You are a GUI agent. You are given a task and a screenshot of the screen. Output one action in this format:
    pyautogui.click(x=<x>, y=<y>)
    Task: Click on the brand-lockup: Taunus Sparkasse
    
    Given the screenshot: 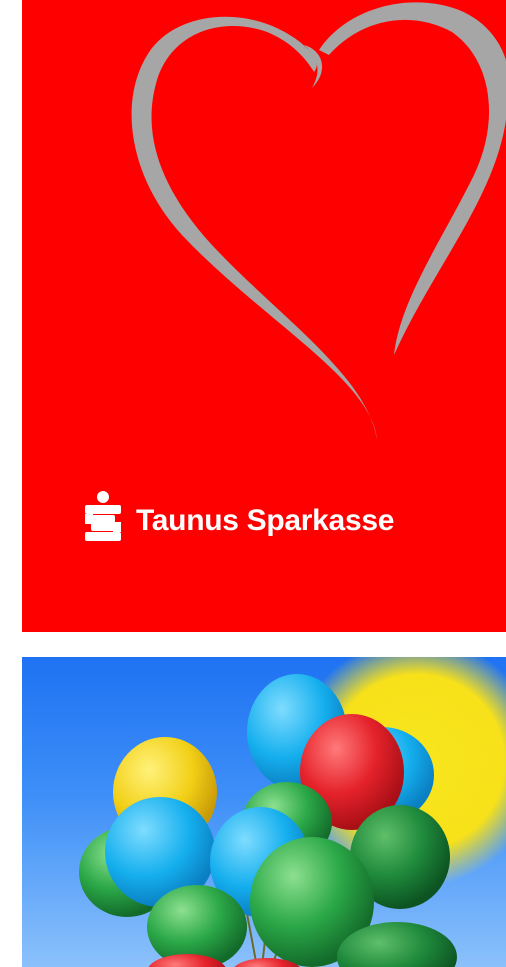 What is the action you would take?
    pyautogui.click(x=237, y=516)
    